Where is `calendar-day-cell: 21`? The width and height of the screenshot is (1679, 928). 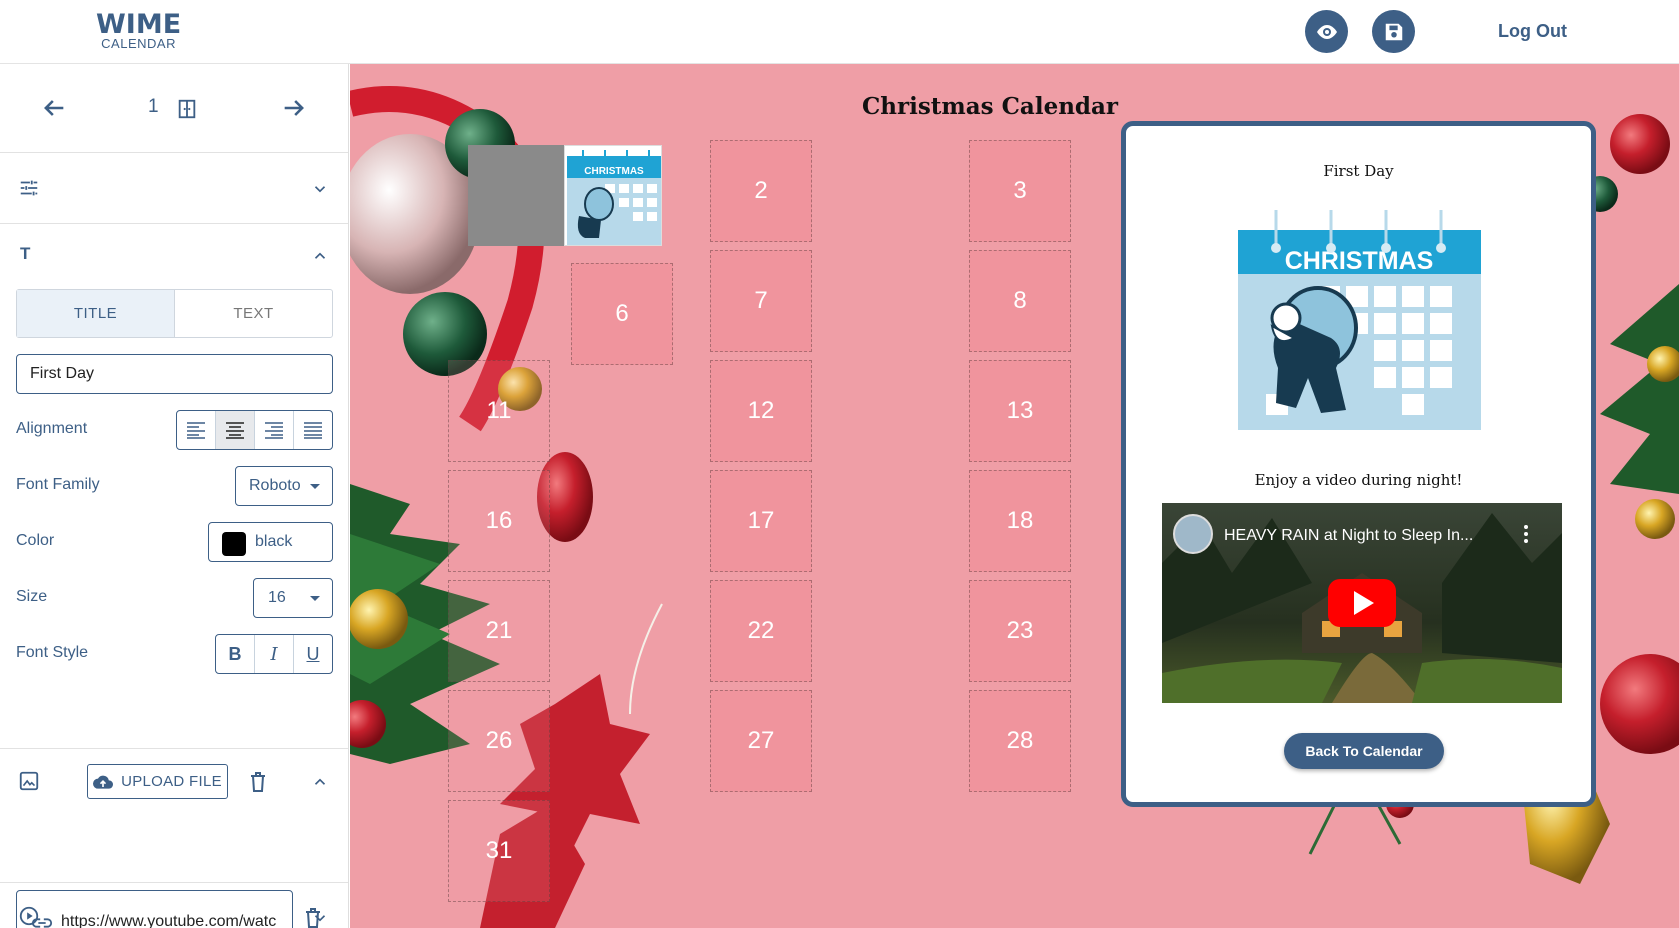 calendar-day-cell: 21 is located at coordinates (499, 631).